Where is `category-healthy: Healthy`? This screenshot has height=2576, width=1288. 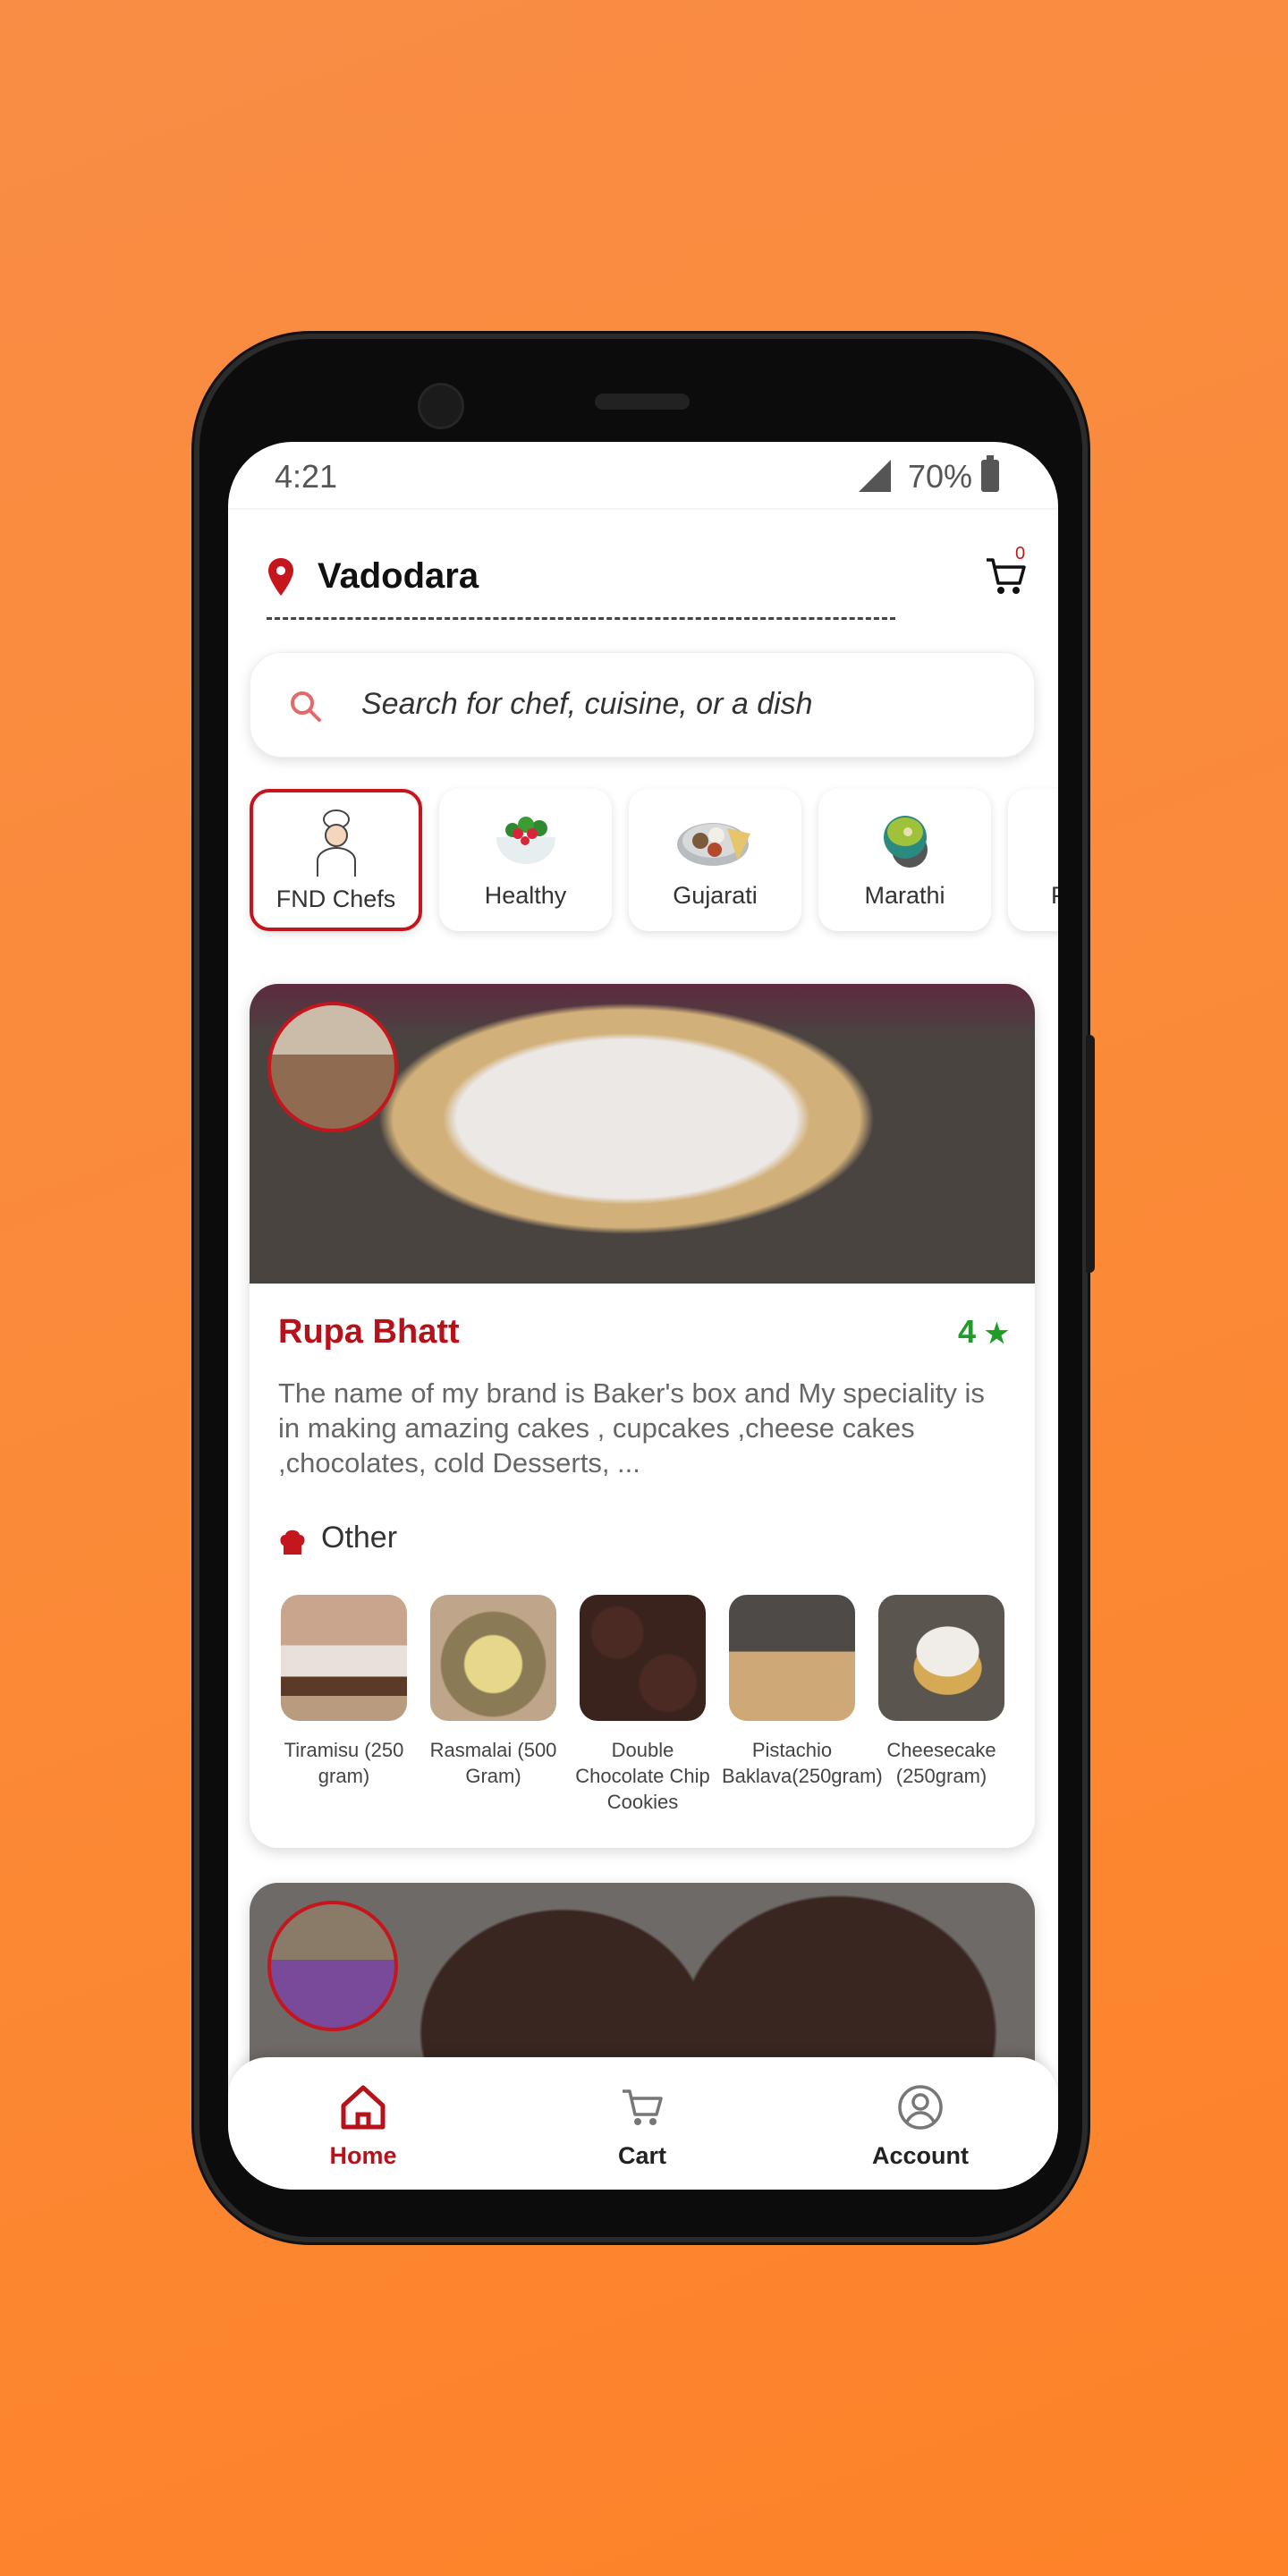 category-healthy: Healthy is located at coordinates (525, 860).